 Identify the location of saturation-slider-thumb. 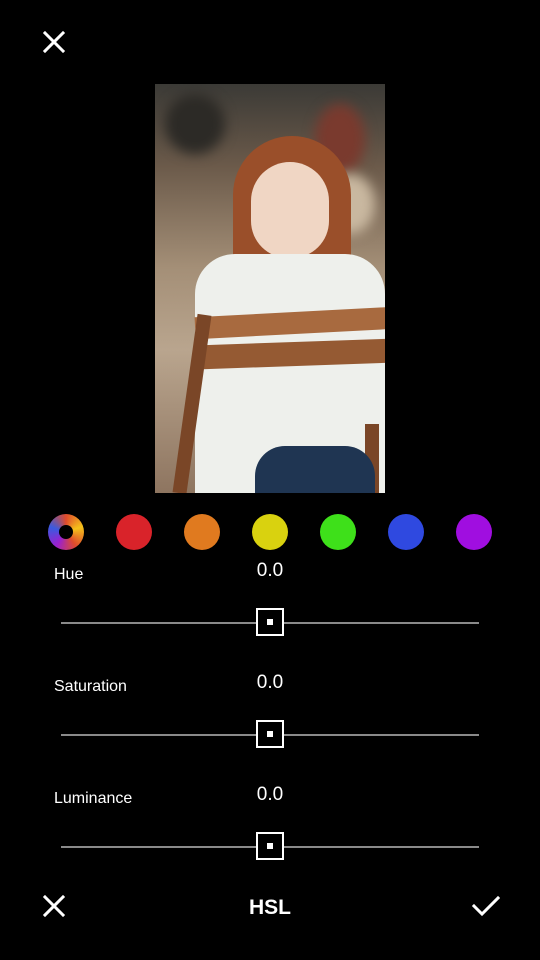
(270, 734).